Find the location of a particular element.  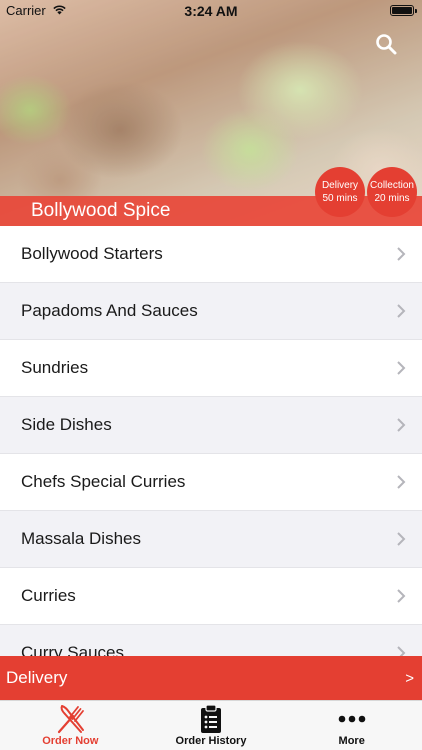

status-time: 3:24 AM is located at coordinates (211, 11).